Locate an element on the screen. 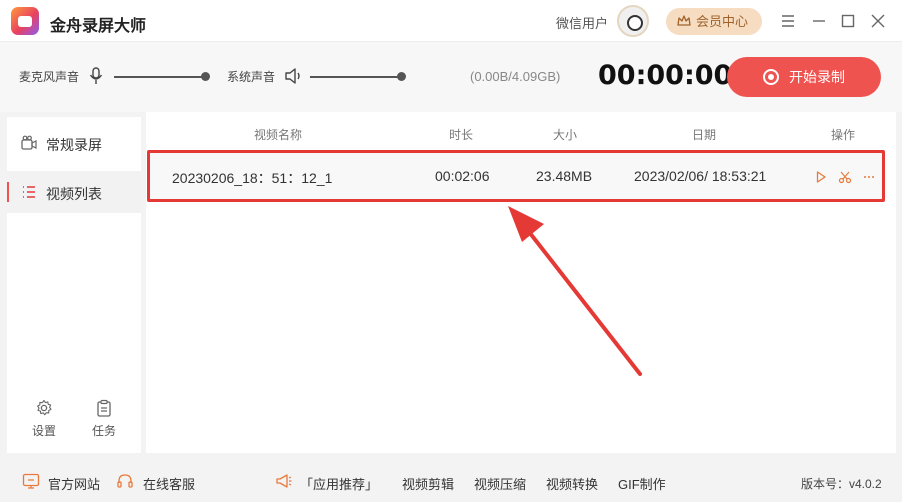 This screenshot has height=502, width=902. settings-label: 设置 is located at coordinates (43, 431).